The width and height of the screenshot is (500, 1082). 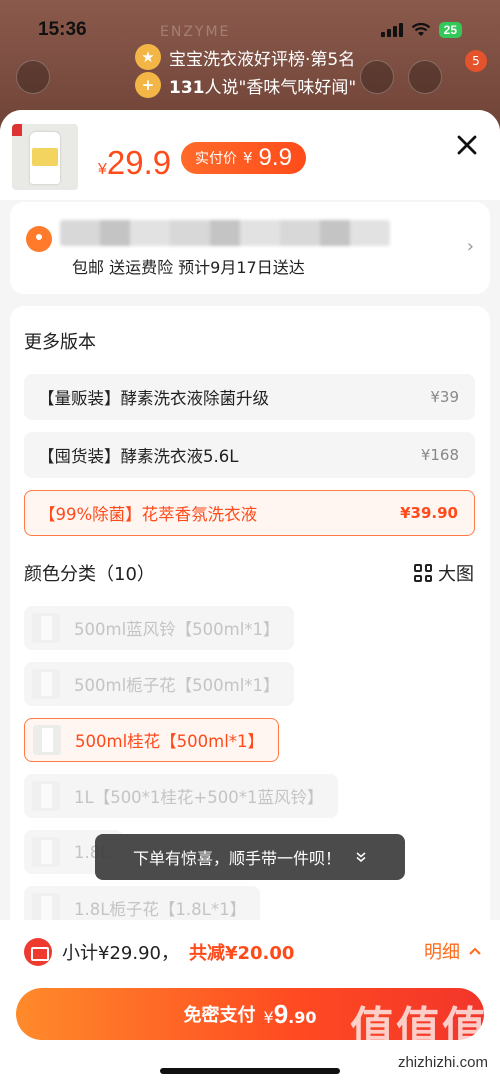 What do you see at coordinates (453, 951) in the screenshot?
I see `detail-button: 明细` at bounding box center [453, 951].